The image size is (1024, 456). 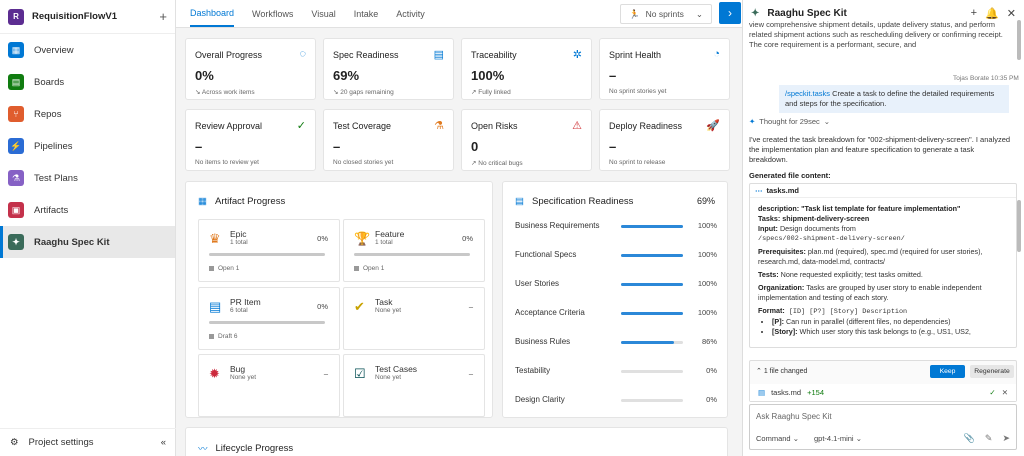 I want to click on sidebar-item-repos: ⑂ Repos, so click(x=87, y=114).